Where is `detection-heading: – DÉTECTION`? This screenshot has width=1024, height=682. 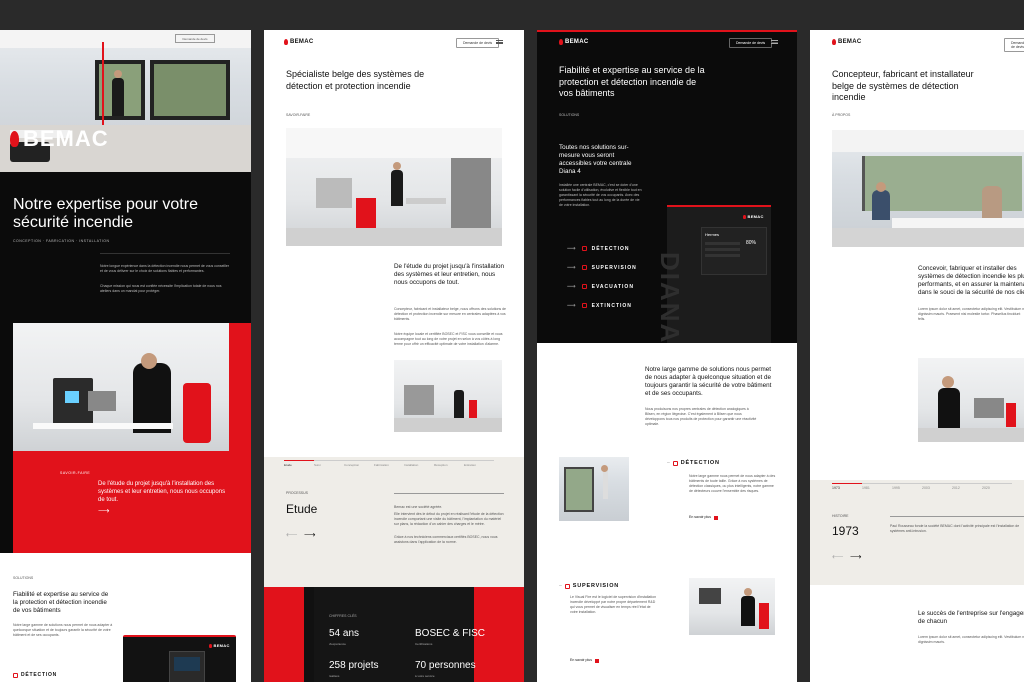 detection-heading: – DÉTECTION is located at coordinates (693, 463).